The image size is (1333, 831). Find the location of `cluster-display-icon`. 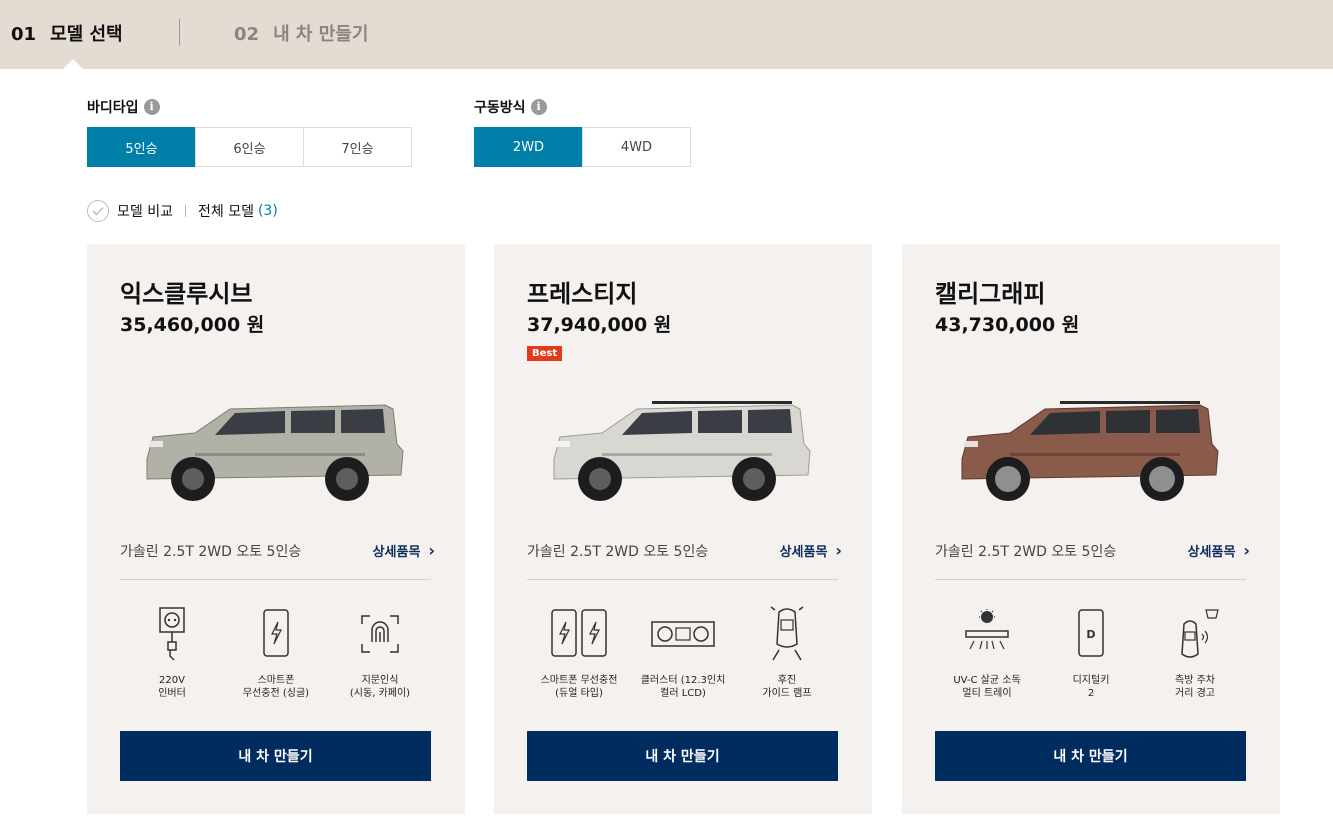

cluster-display-icon is located at coordinates (683, 634).